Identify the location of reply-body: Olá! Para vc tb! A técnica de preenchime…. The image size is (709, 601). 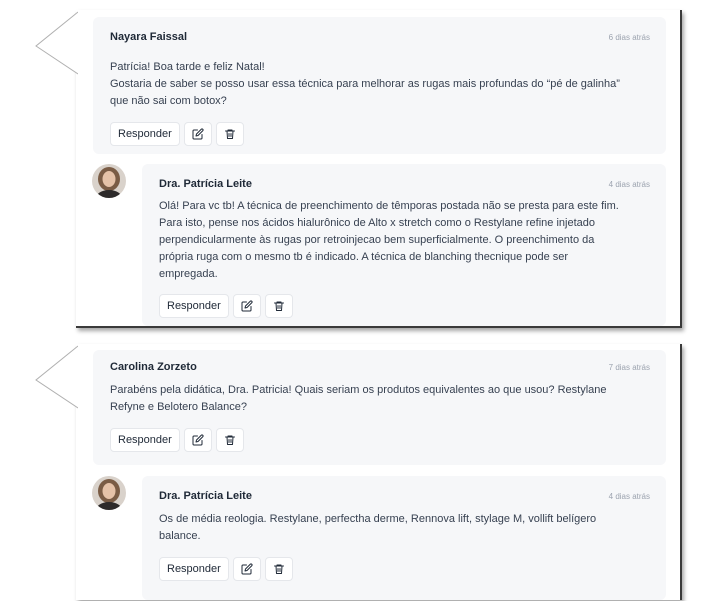
(389, 240).